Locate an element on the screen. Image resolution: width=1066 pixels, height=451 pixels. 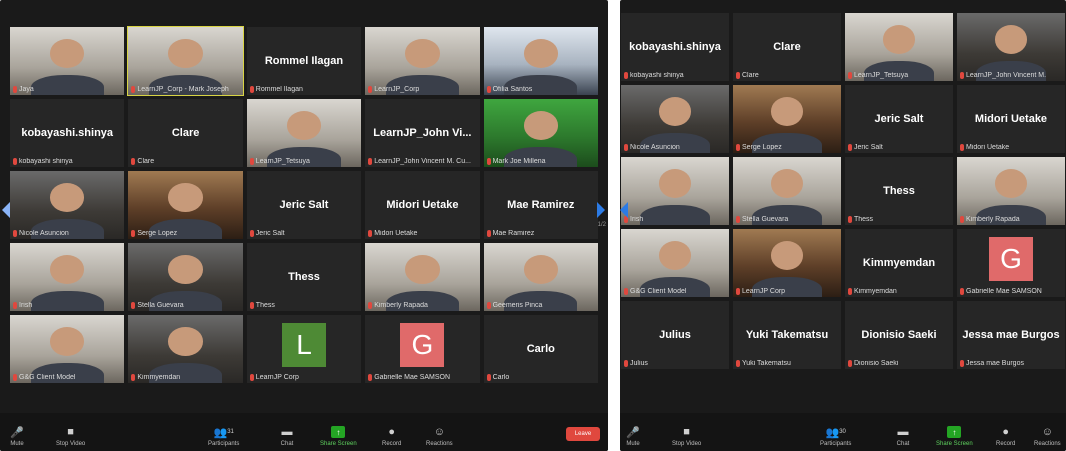
participant-tile: Kimmyemdan Kimmyemdan is located at coordinates (899, 263).